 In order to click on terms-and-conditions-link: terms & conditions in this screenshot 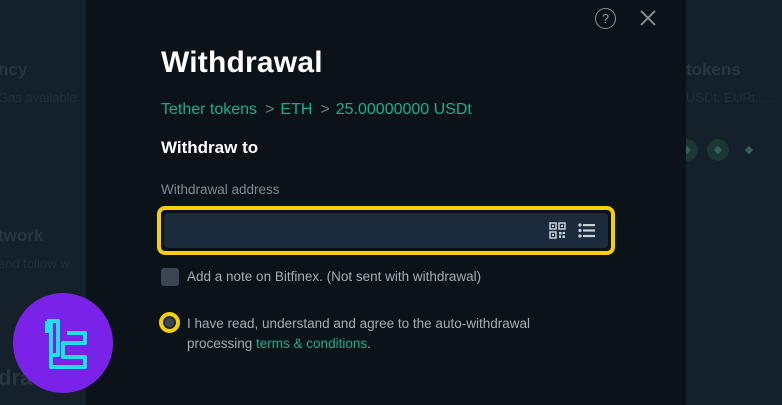, I will do `click(311, 343)`.